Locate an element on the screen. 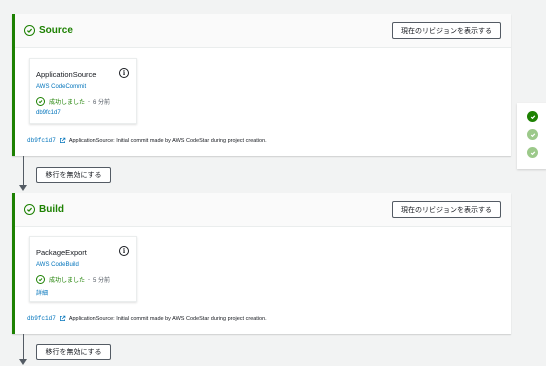  action-status: 成功しました - 6 分前 is located at coordinates (73, 101).